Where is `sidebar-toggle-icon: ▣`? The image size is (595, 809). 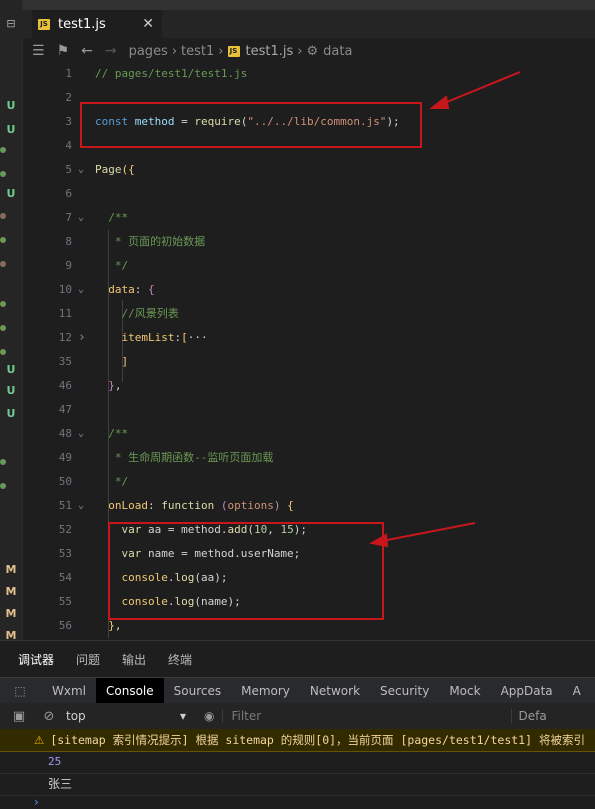
sidebar-toggle-icon: ▣ is located at coordinates (19, 716).